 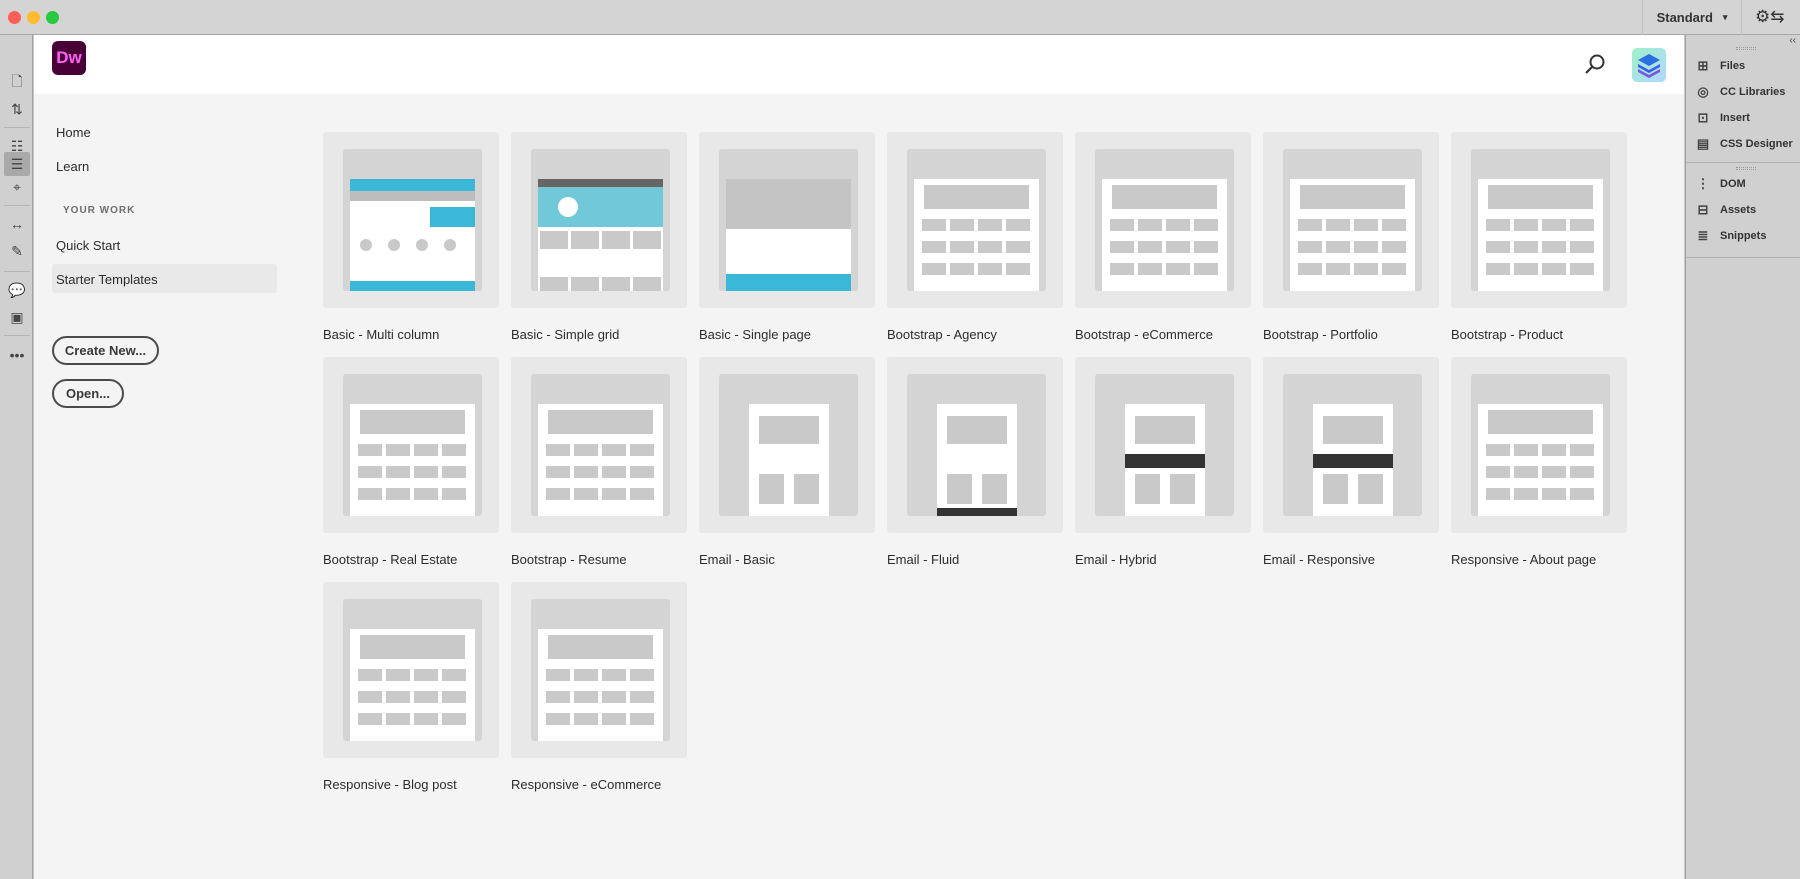 I want to click on panel-tab-label: DOM, so click(x=1733, y=184).